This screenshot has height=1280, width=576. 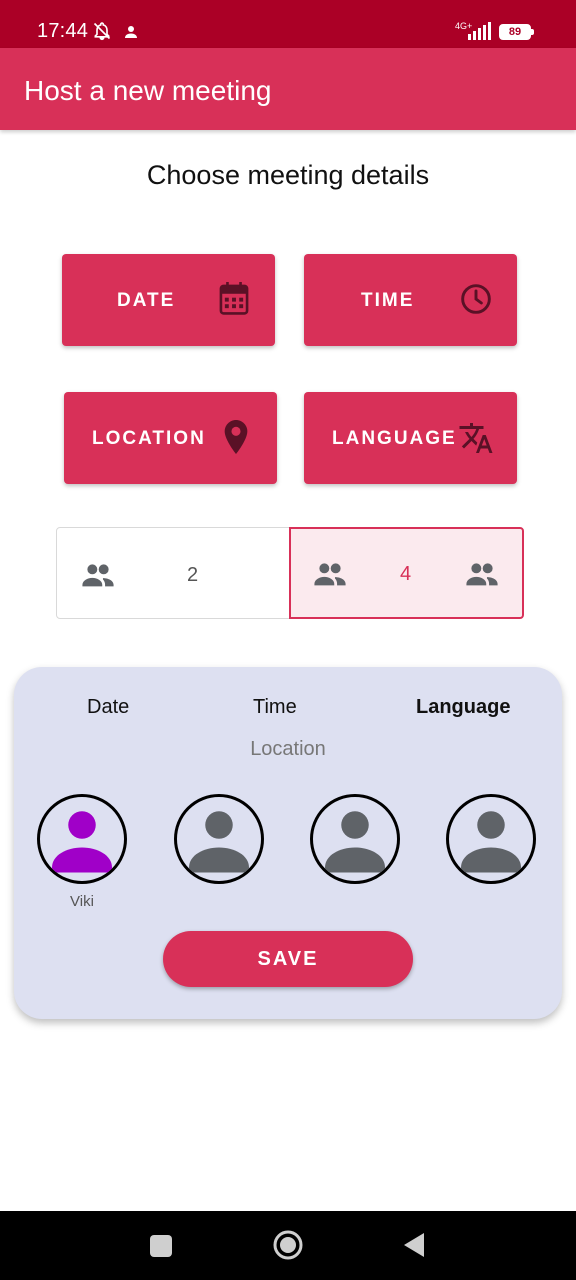 I want to click on save-button: SAVE, so click(x=288, y=959).